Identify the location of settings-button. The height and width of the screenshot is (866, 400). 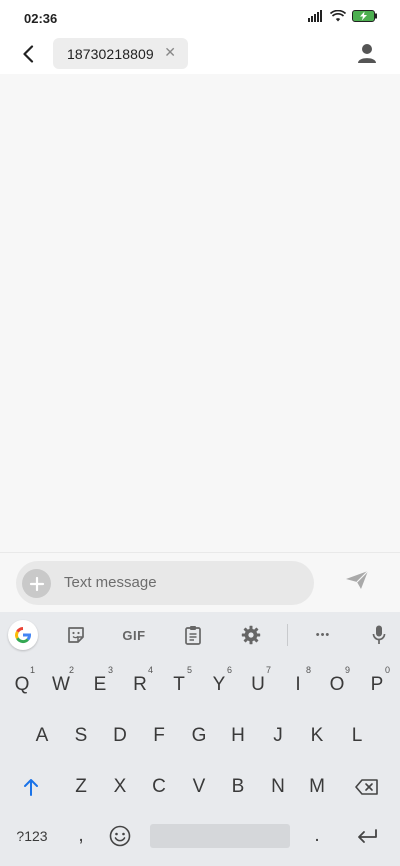
(251, 635).